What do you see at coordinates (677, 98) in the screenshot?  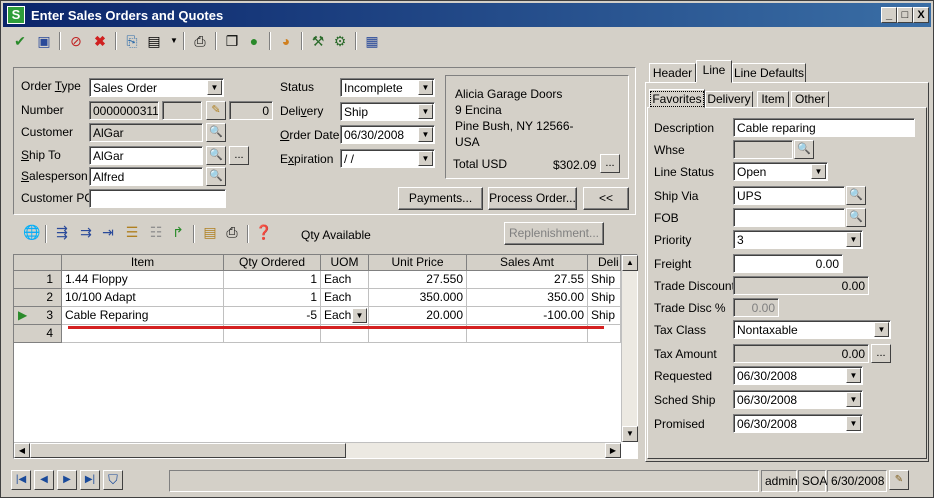 I see `tab-favorites: Favorites` at bounding box center [677, 98].